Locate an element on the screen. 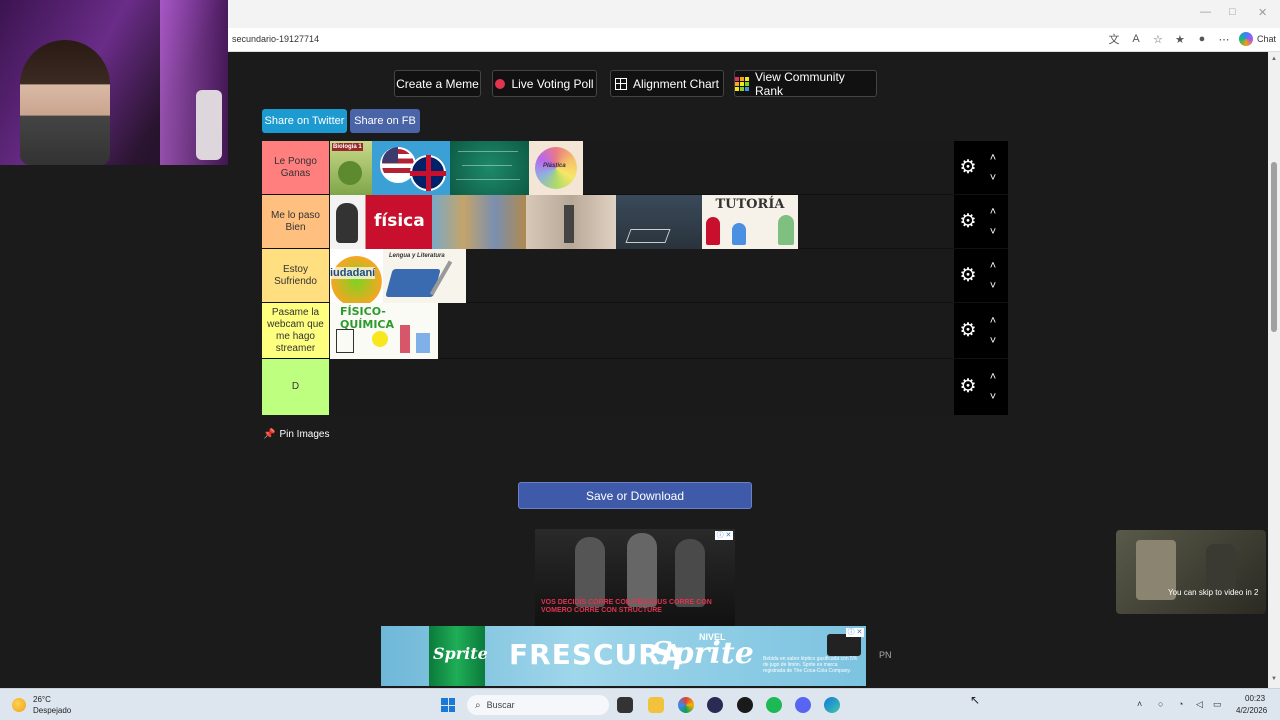 The height and width of the screenshot is (720, 1280). maximize-button: □ is located at coordinates (1232, 12).